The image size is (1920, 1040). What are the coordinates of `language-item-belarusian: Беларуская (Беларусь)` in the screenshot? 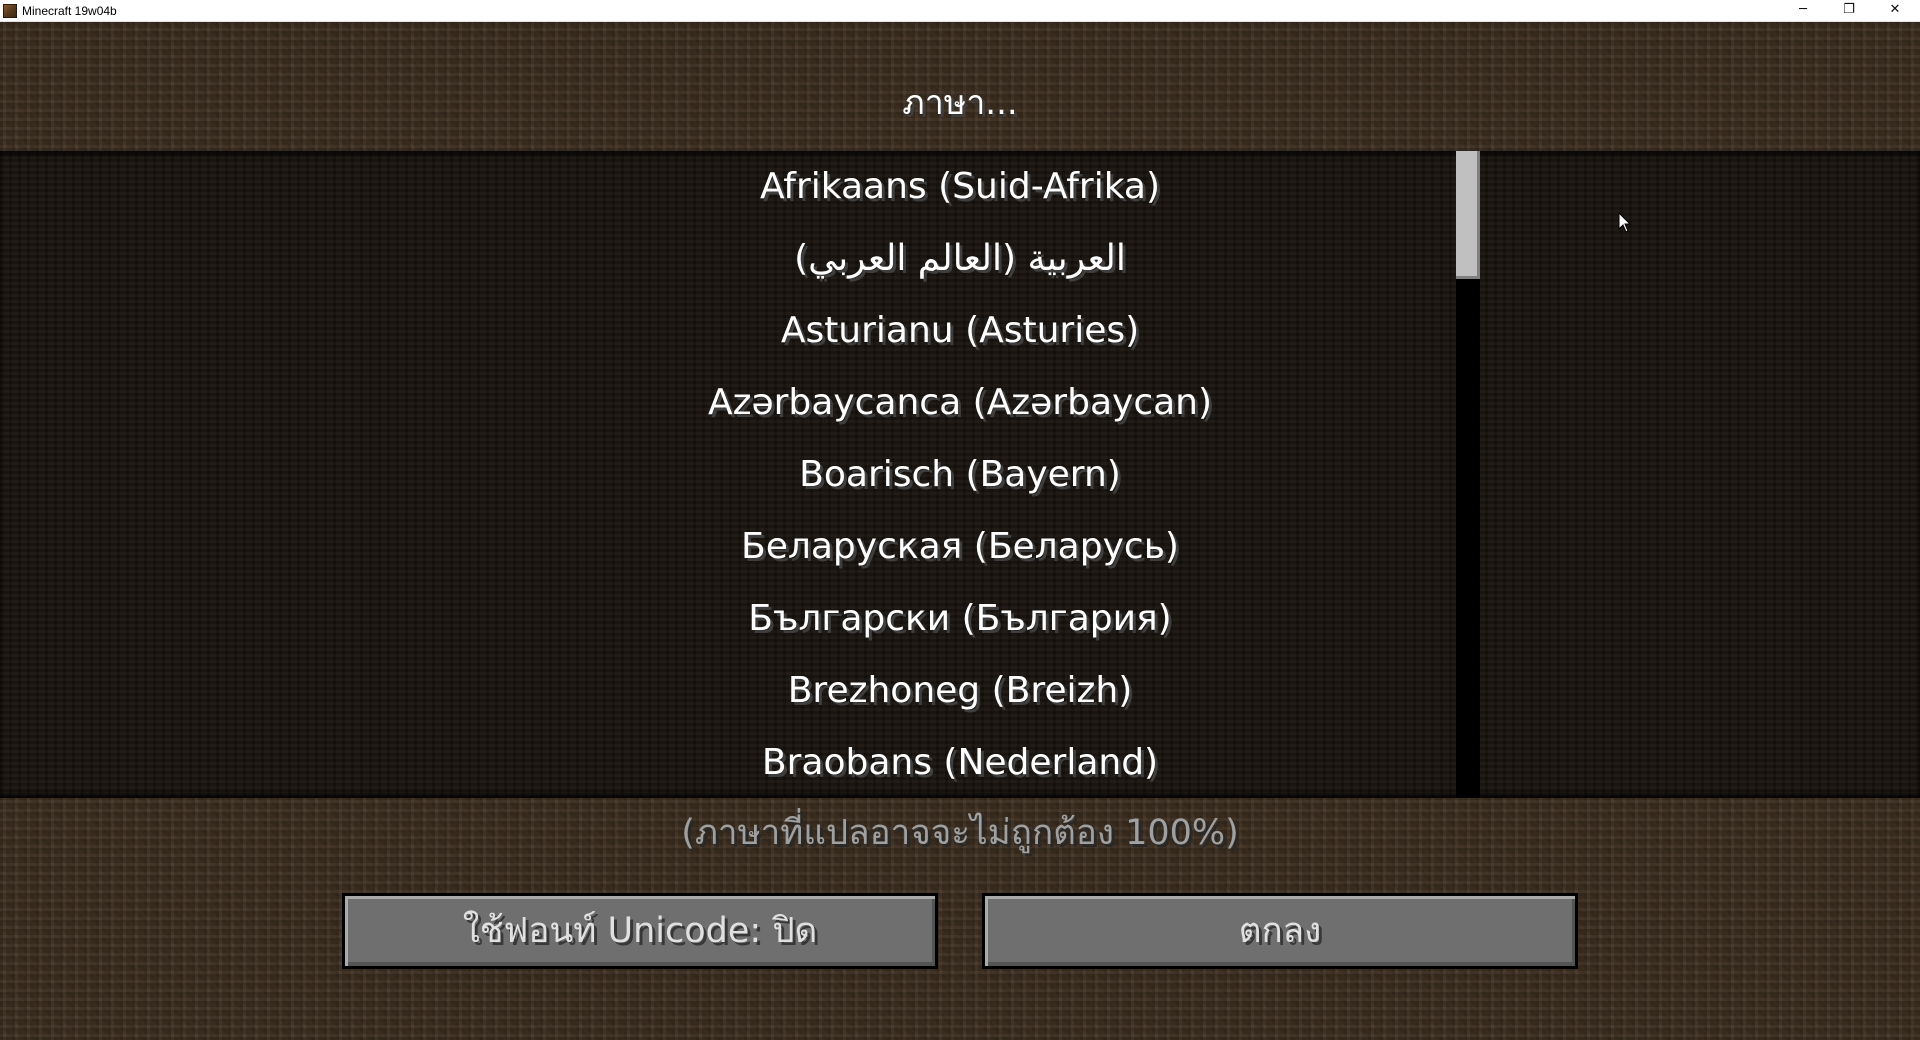 It's located at (960, 547).